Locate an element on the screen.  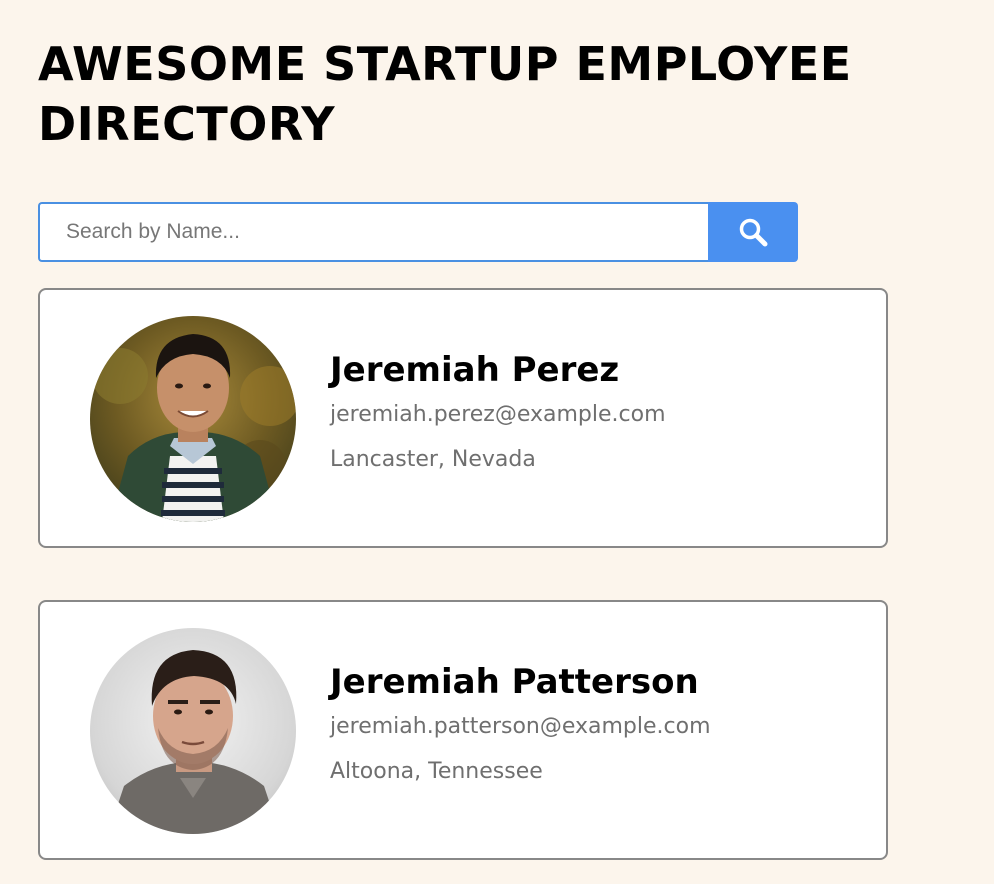
search-bar is located at coordinates (418, 232).